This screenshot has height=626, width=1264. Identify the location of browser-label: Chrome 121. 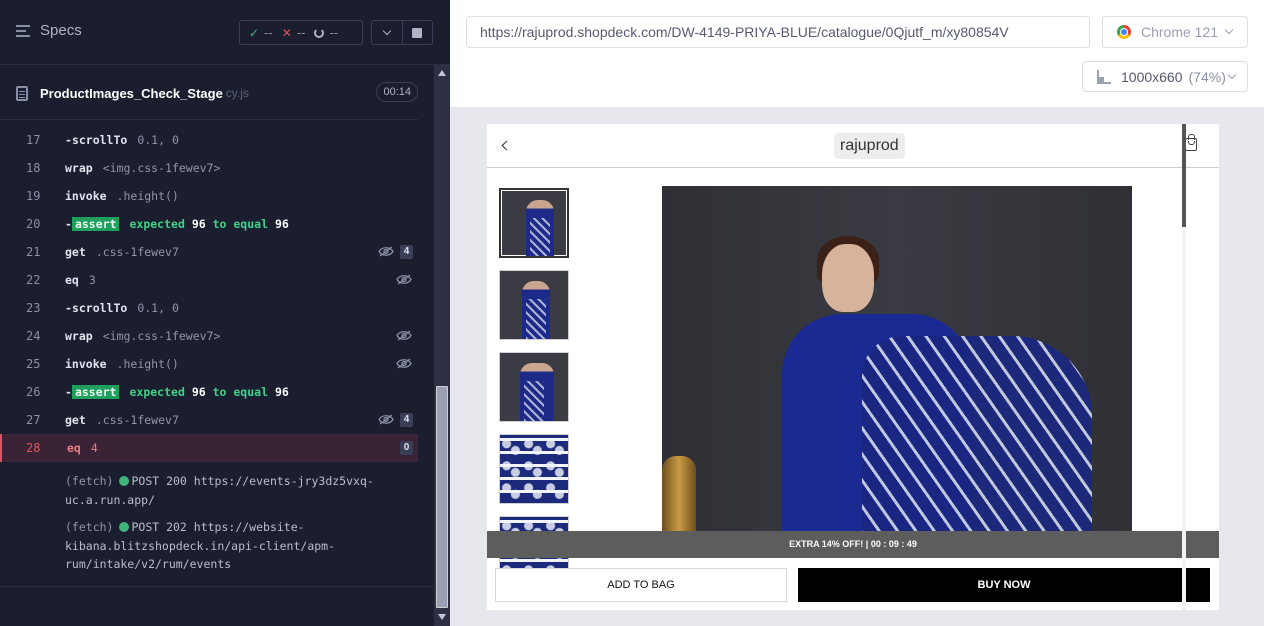
(1180, 32).